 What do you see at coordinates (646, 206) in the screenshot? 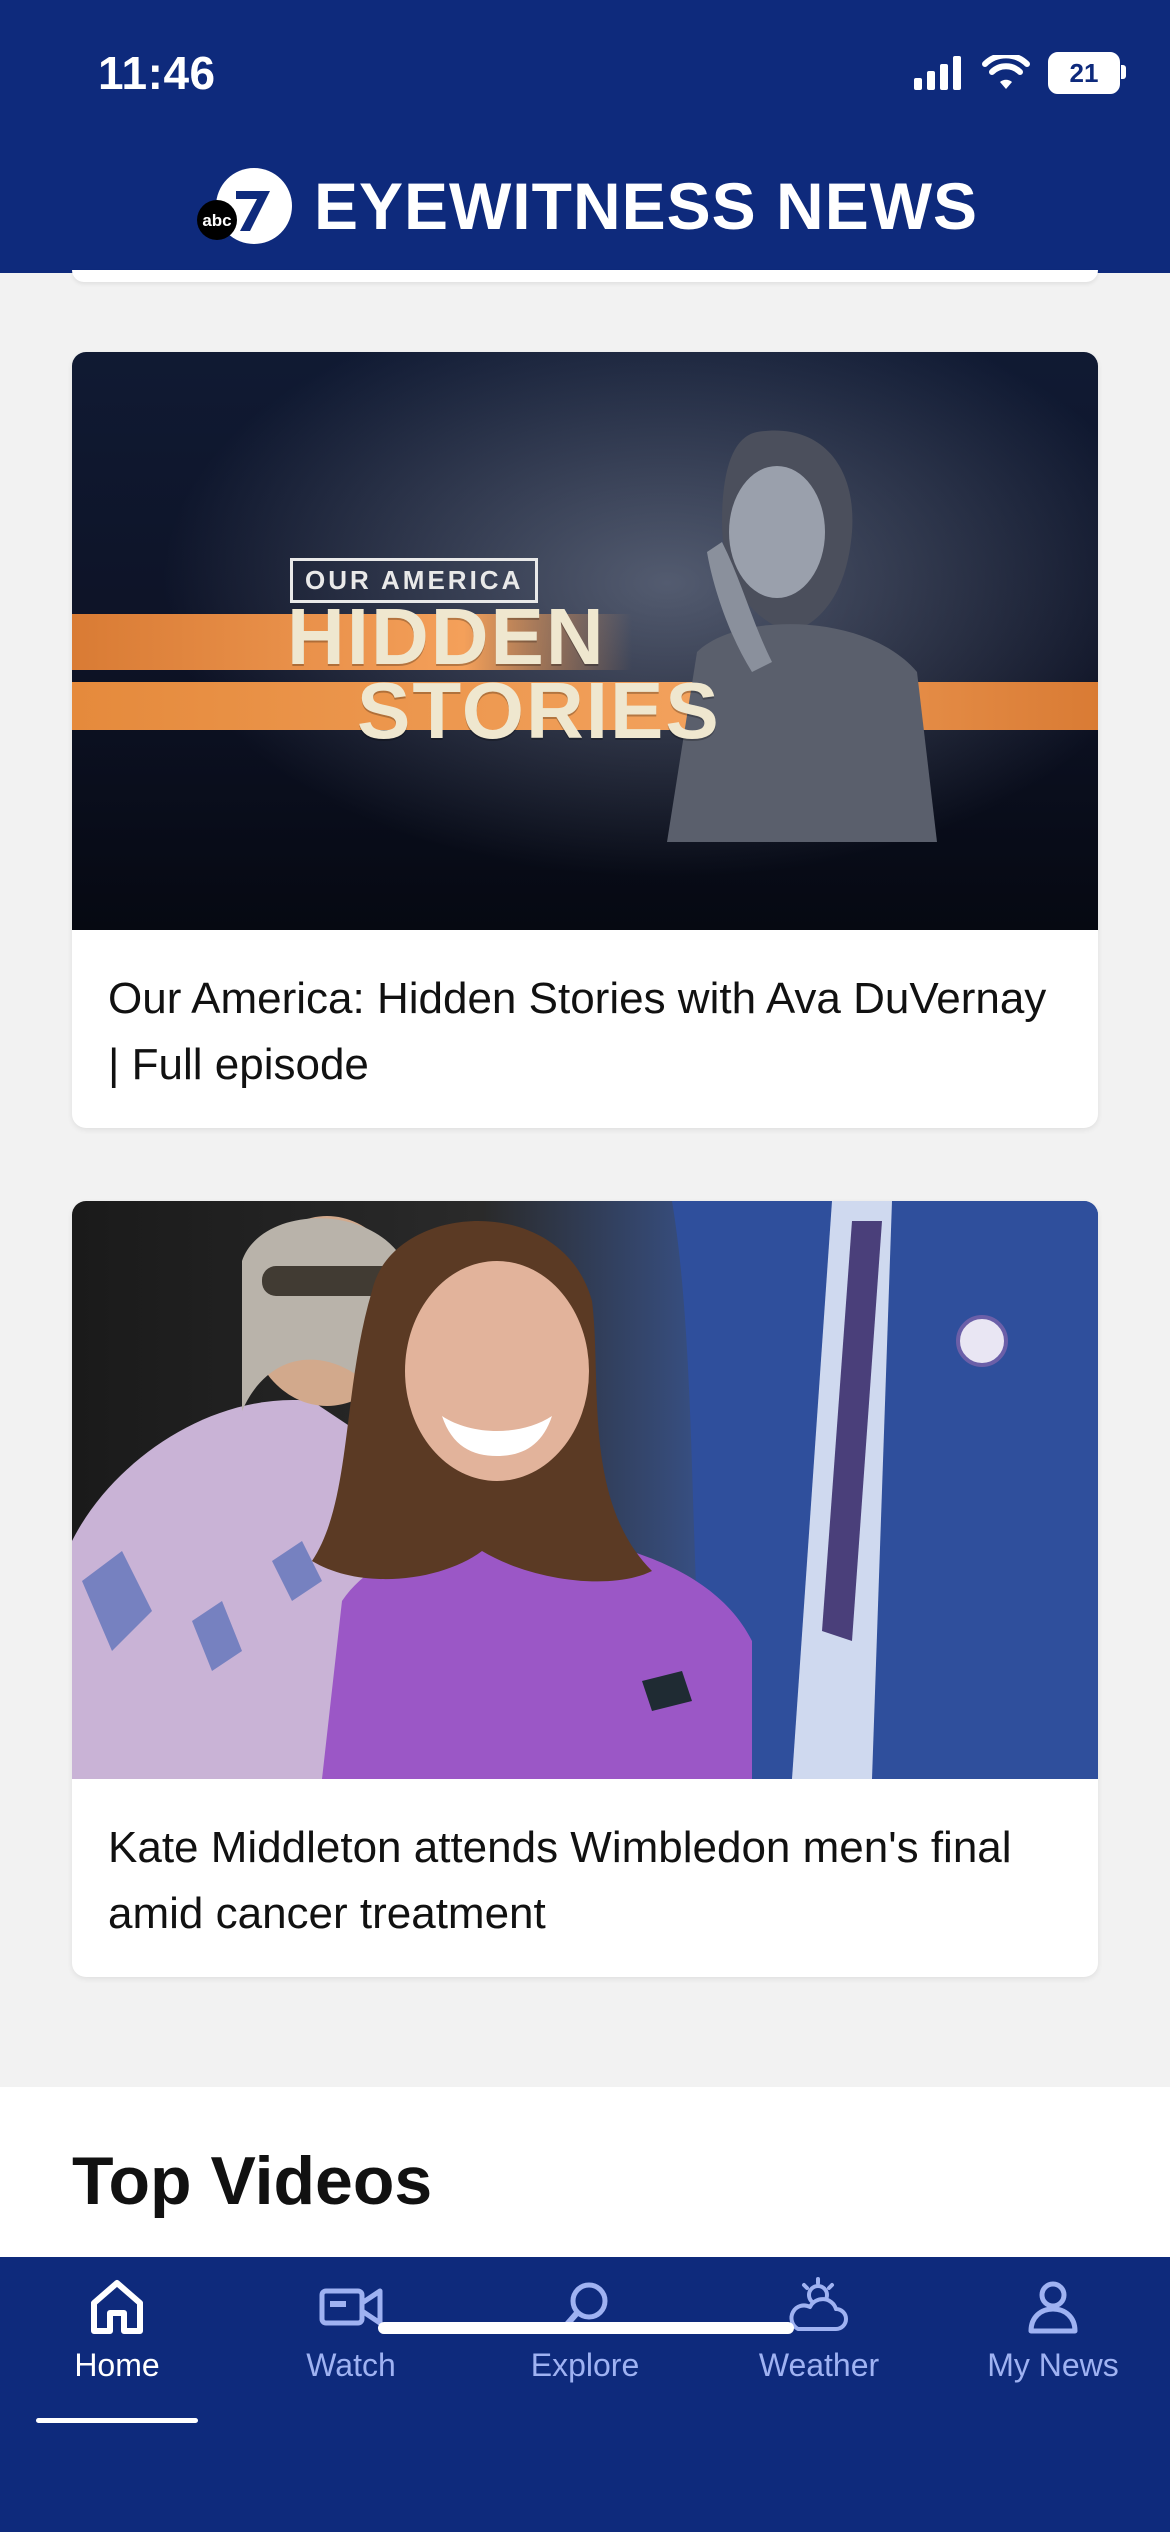
I see `brand-title: EYEWITNESS NEWS` at bounding box center [646, 206].